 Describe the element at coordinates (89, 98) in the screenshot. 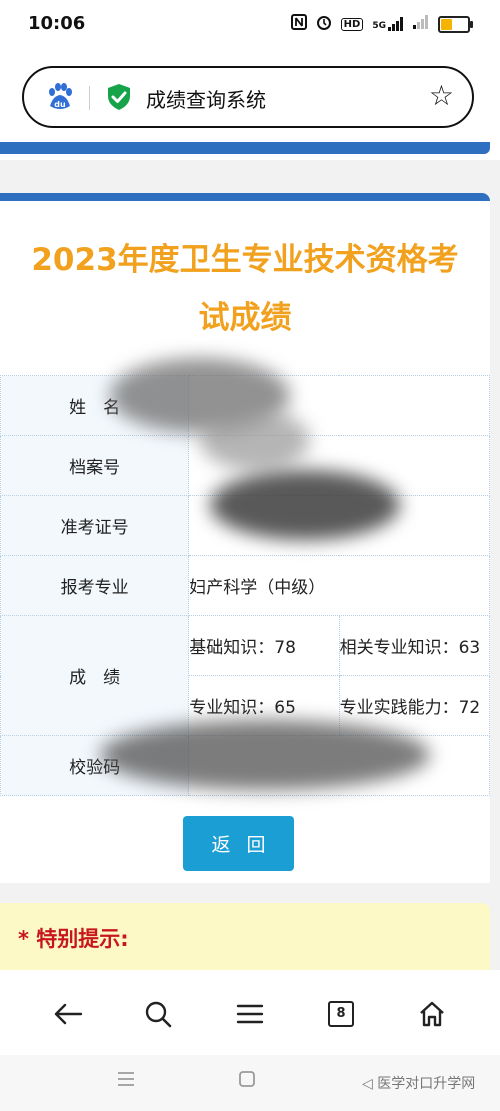

I see `address-divider` at that location.